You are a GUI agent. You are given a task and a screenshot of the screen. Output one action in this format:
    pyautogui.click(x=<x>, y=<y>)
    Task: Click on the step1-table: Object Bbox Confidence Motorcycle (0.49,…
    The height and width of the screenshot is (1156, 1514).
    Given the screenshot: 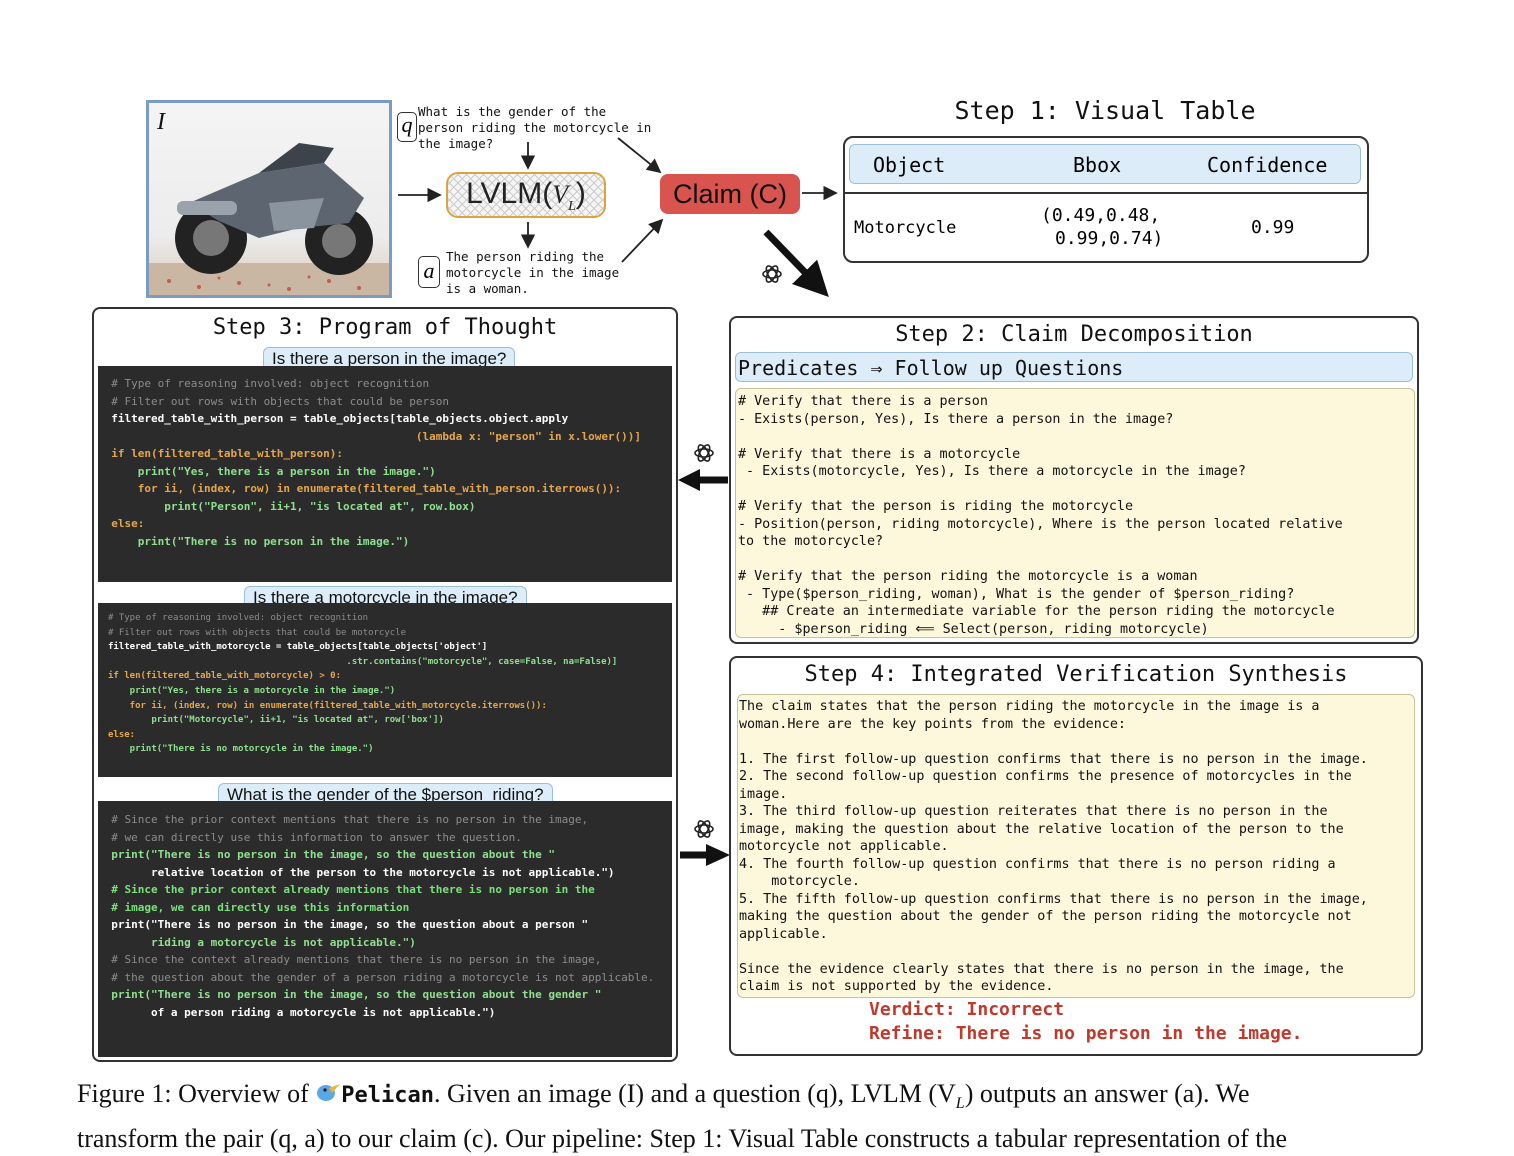 What is the action you would take?
    pyautogui.click(x=1106, y=199)
    